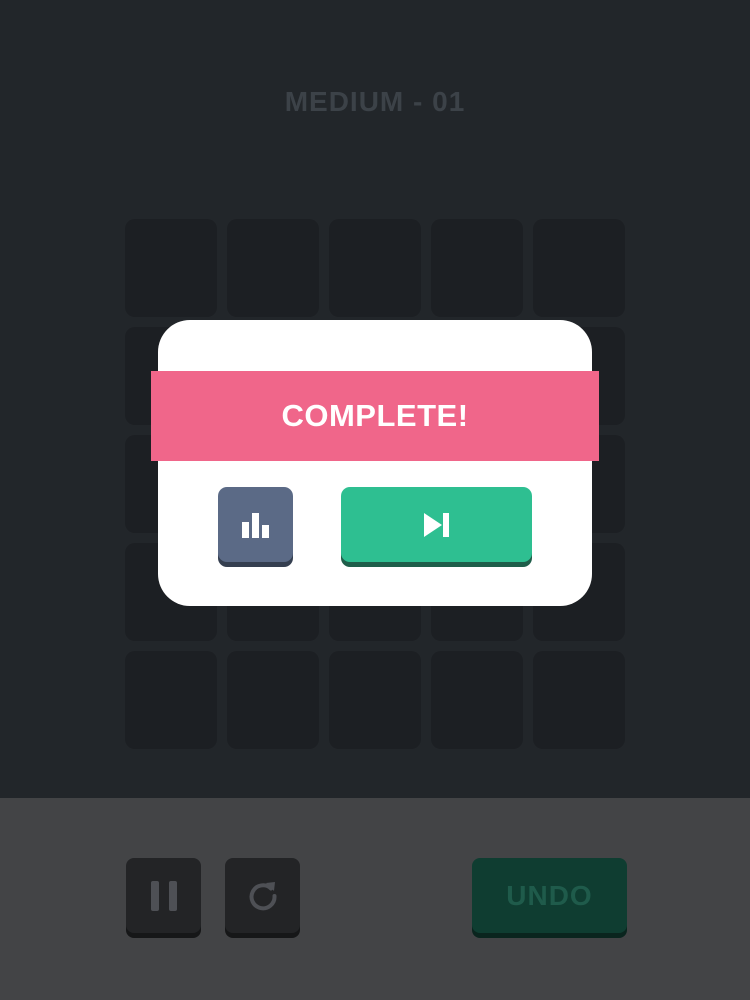  Describe the element at coordinates (549, 895) in the screenshot. I see `undo-button: UNDO` at that location.